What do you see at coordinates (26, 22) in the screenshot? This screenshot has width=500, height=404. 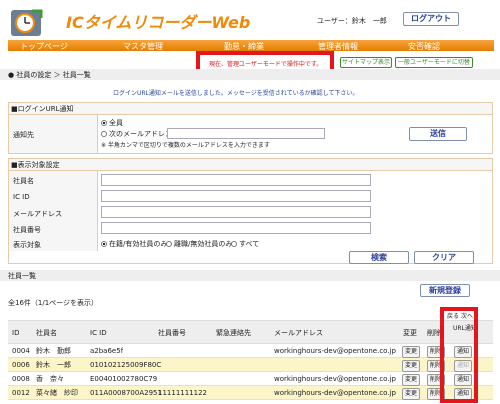 I see `app-logo-icon` at bounding box center [26, 22].